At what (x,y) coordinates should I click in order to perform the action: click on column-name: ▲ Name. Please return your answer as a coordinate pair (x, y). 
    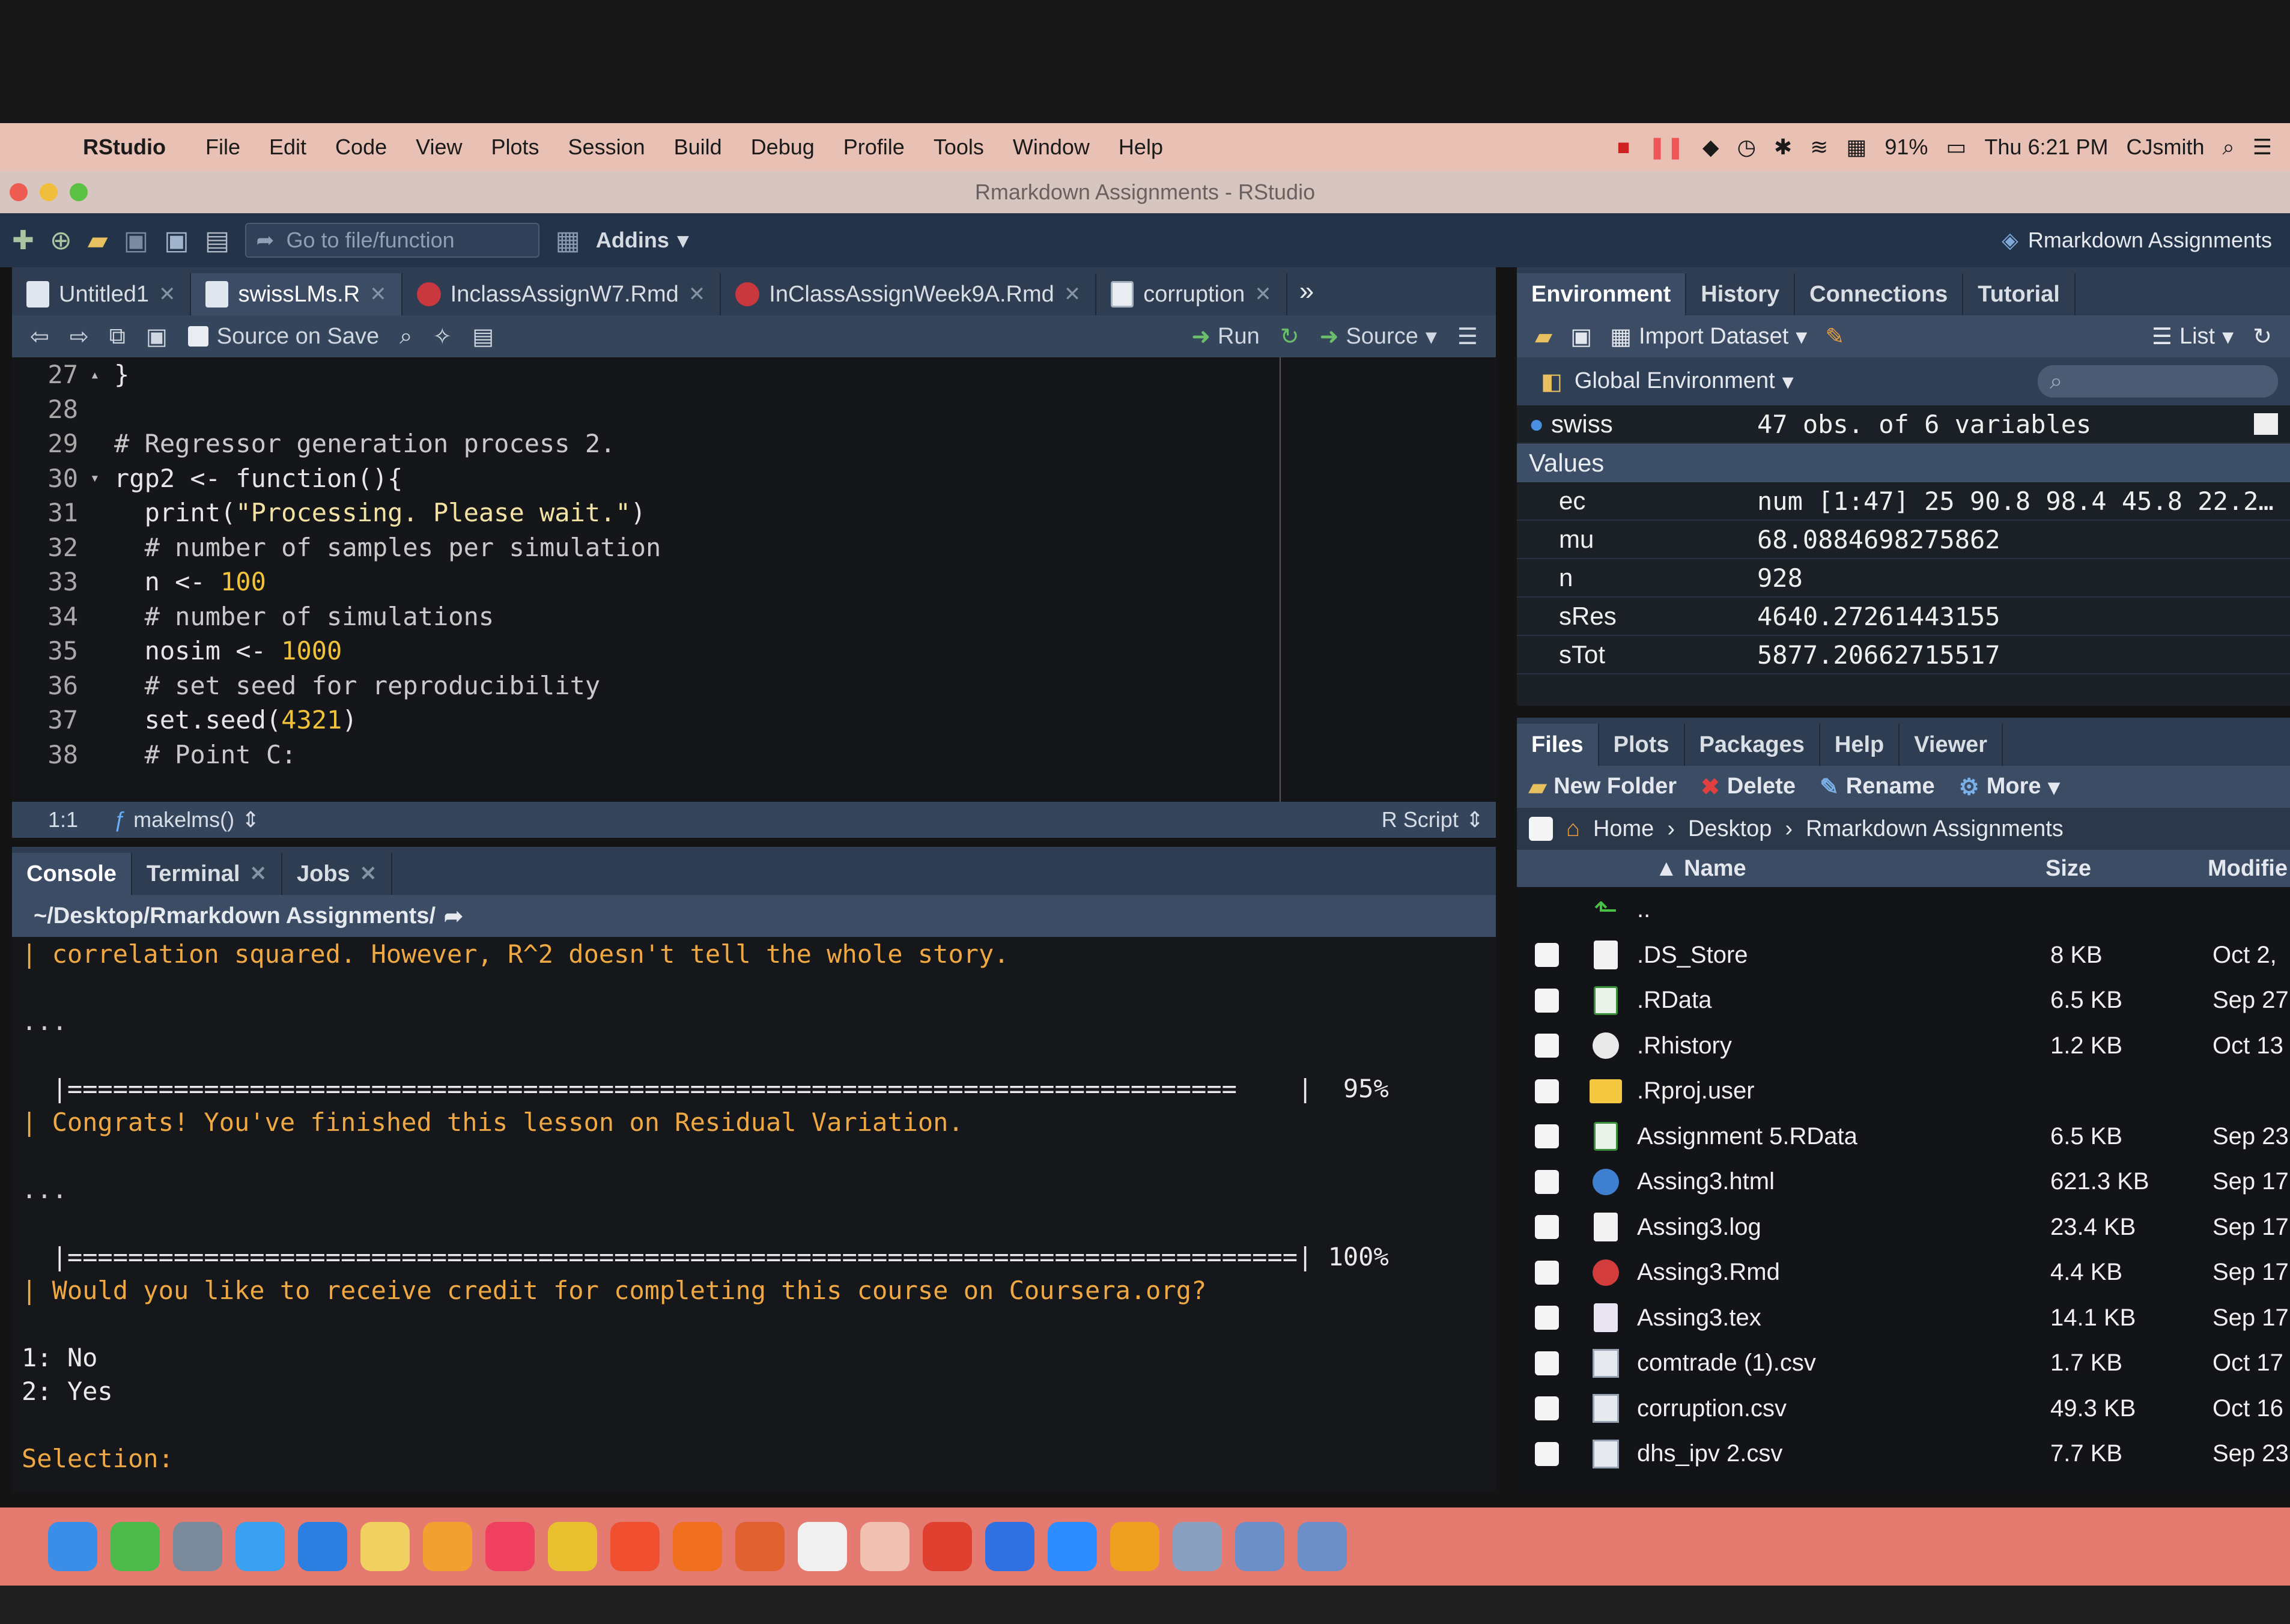
    Looking at the image, I should click on (1781, 869).